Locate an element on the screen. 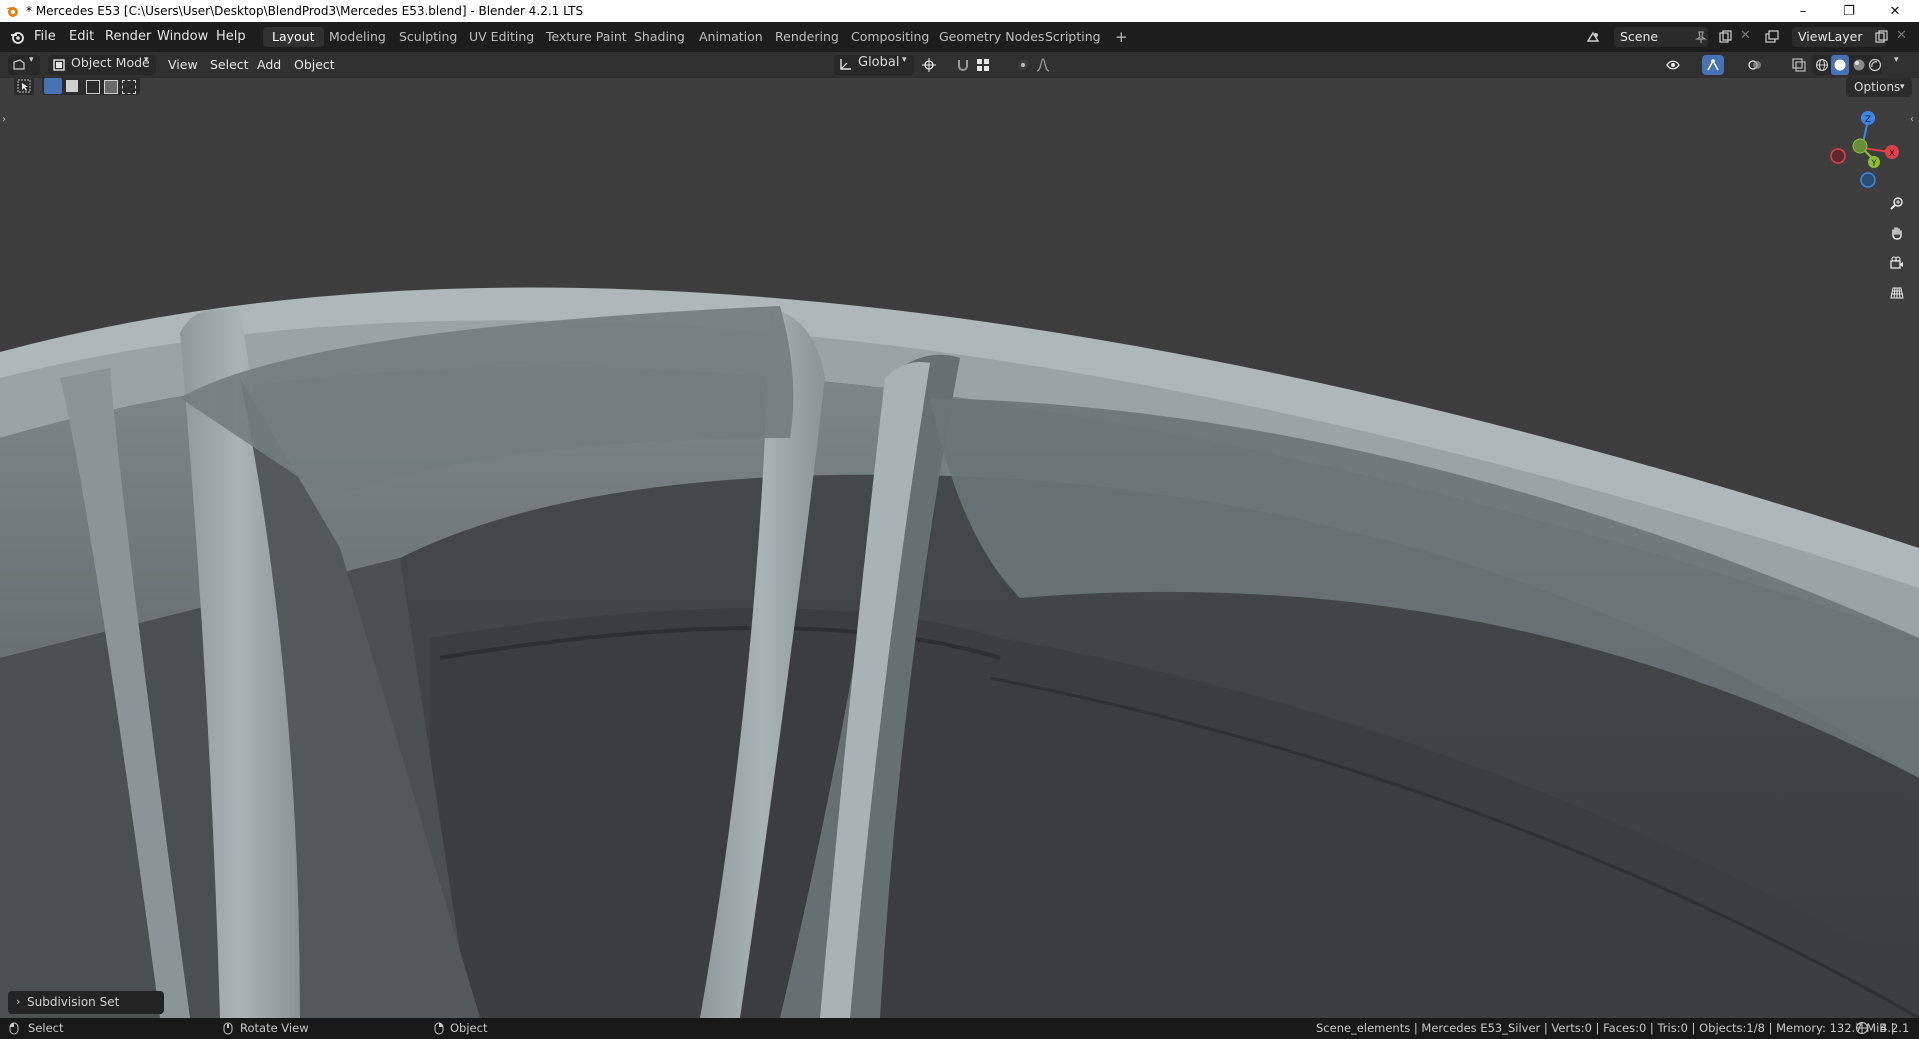 The height and width of the screenshot is (1039, 1919). editor-type-button: ▾ is located at coordinates (24, 65).